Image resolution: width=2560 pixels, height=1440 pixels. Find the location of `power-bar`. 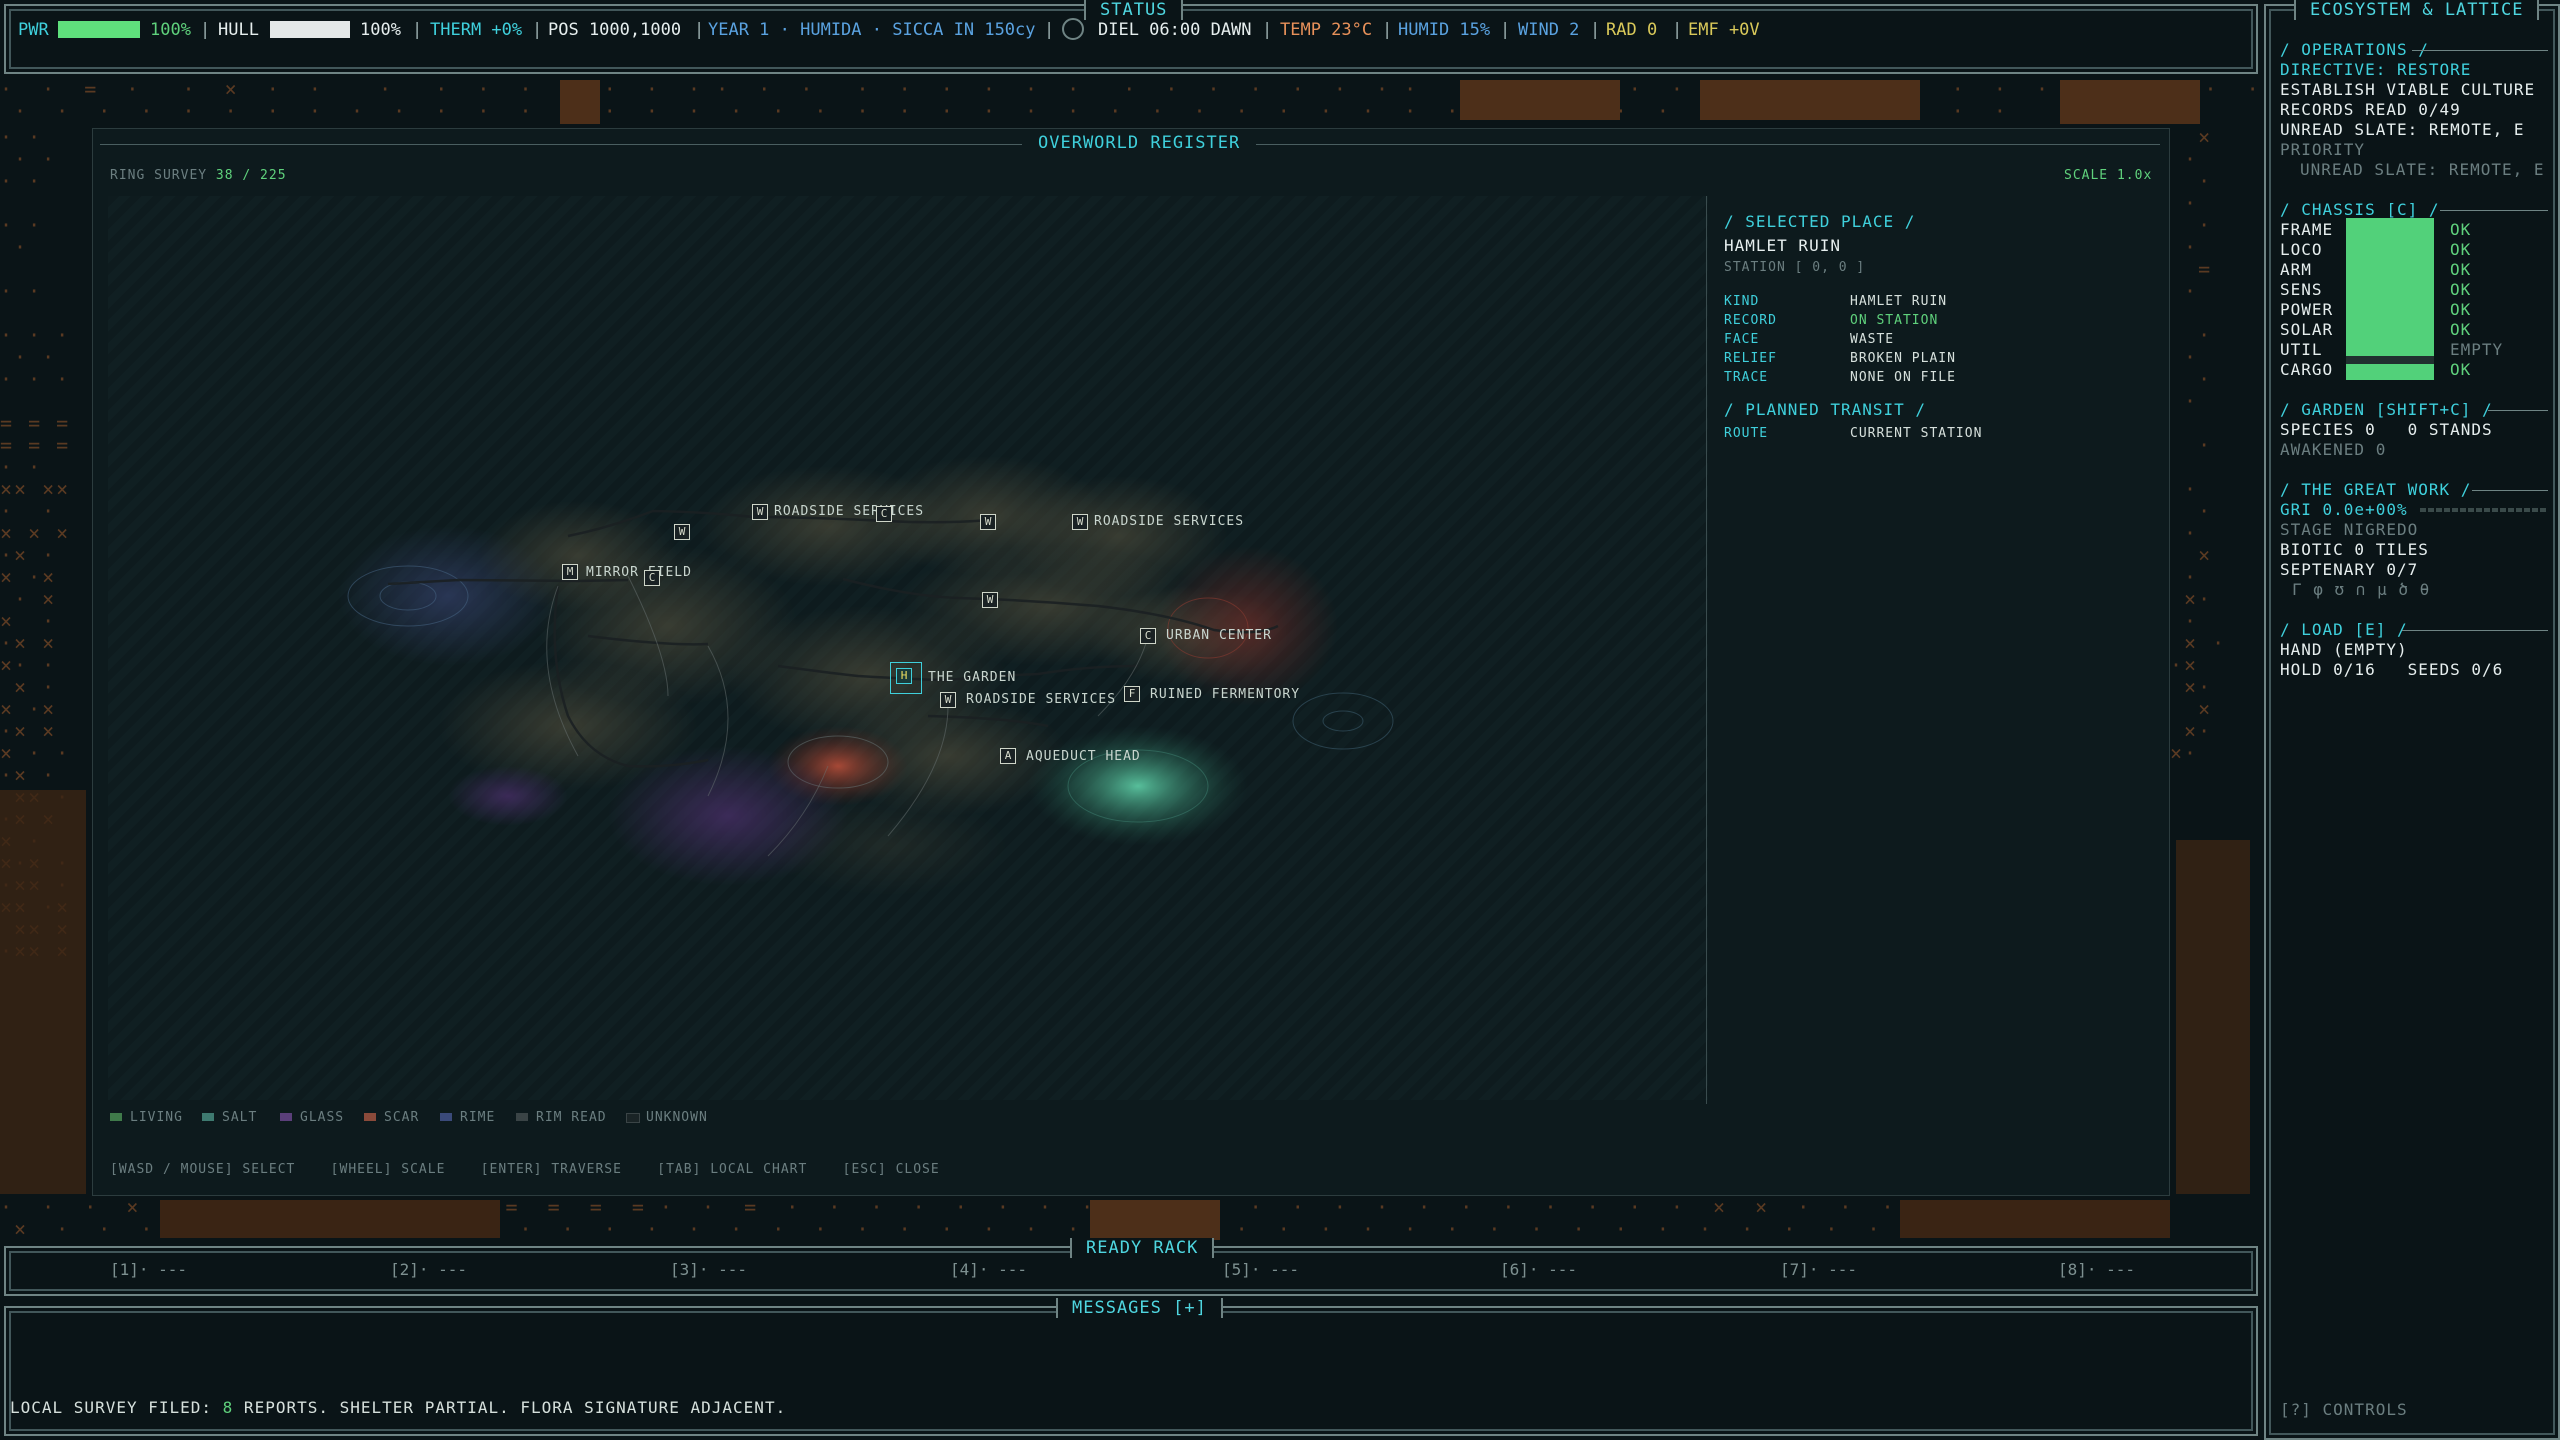

power-bar is located at coordinates (99, 29).